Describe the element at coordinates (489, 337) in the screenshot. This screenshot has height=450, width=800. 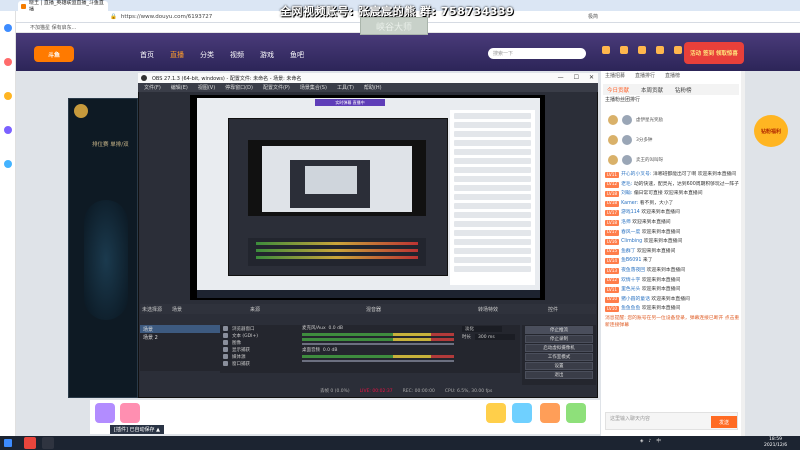
I see `duration-field: 时长 300 ms` at that location.